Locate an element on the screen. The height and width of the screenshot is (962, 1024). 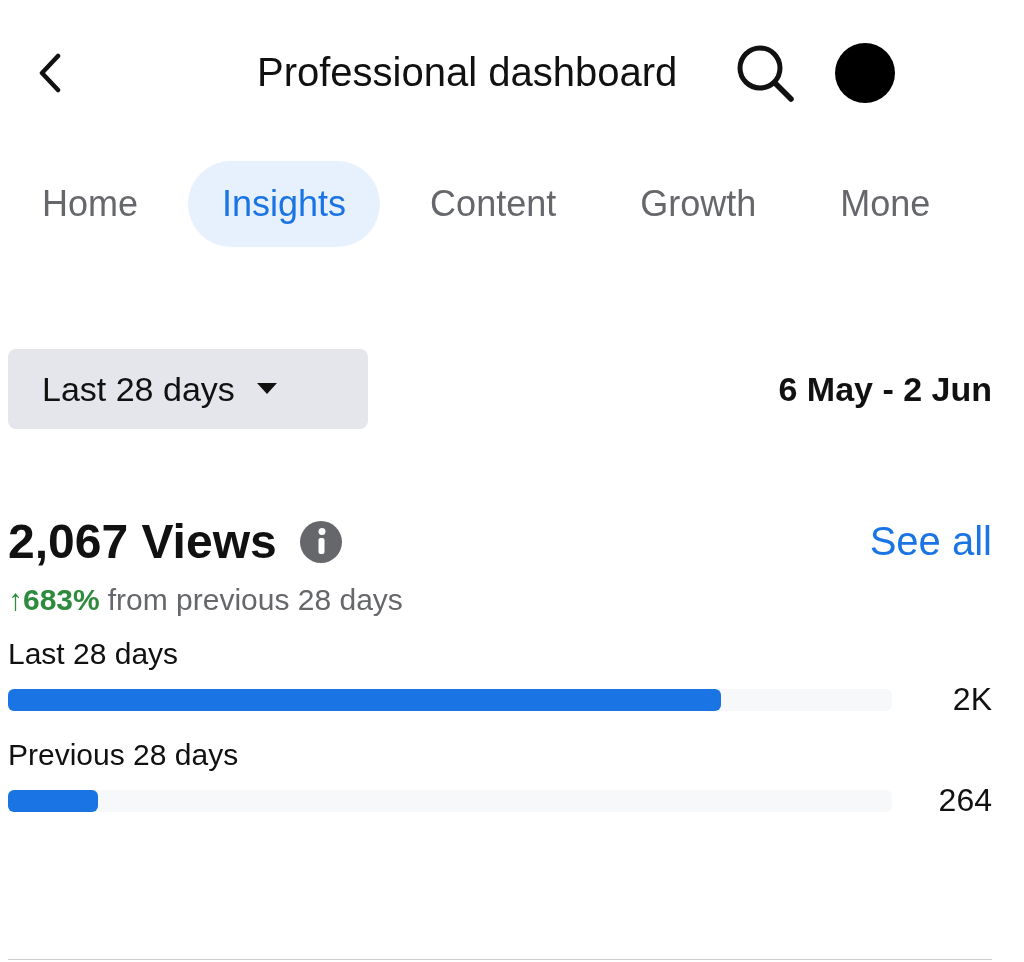
tab: Content is located at coordinates (493, 204).